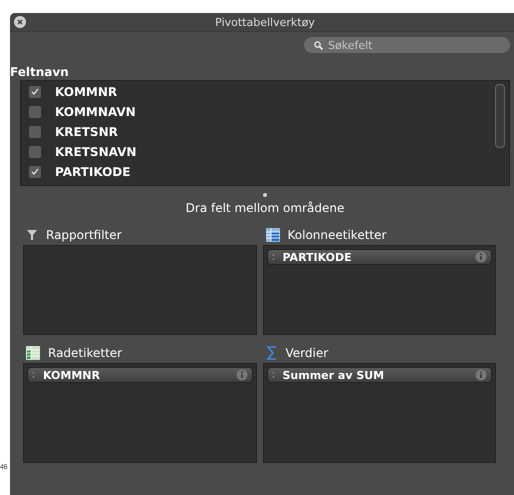 This screenshot has height=495, width=514. I want to click on field-name: KOMMNR, so click(86, 92).